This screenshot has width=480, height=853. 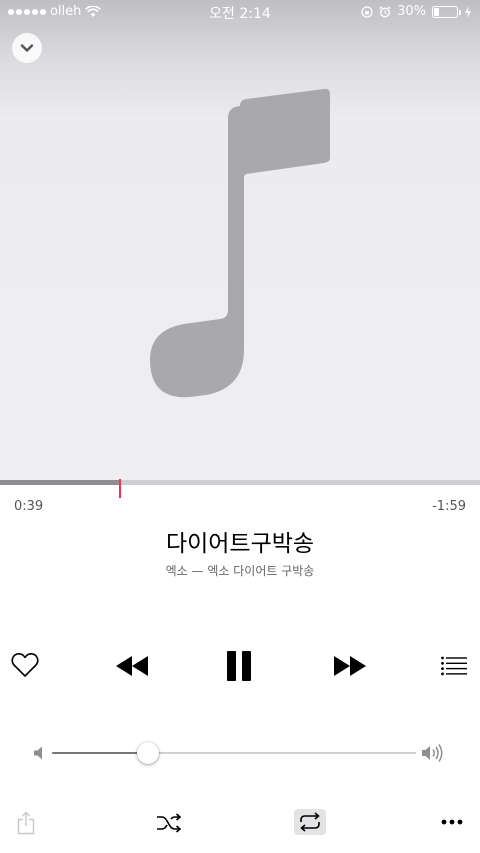 What do you see at coordinates (411, 11) in the screenshot?
I see `battery-percent: 30%` at bounding box center [411, 11].